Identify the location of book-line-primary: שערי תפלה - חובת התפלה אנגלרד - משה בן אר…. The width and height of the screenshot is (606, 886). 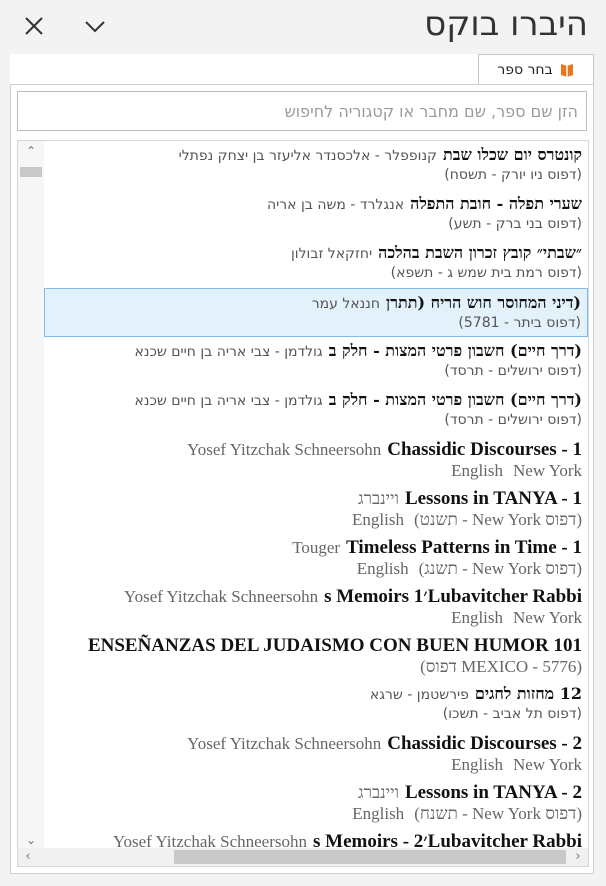
(424, 204).